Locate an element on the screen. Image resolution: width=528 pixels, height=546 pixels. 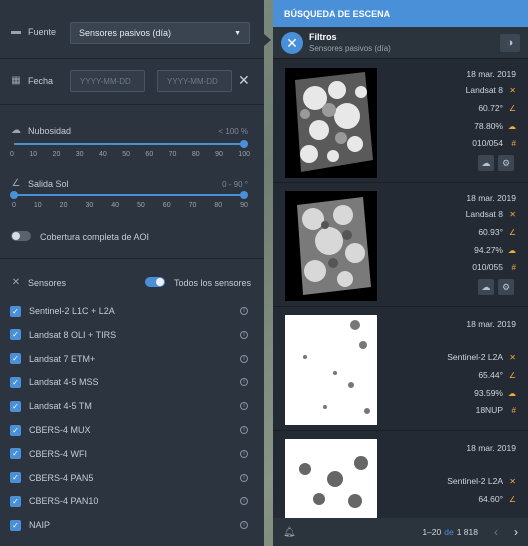
cloud-slider-track is located at coordinates (129, 144).